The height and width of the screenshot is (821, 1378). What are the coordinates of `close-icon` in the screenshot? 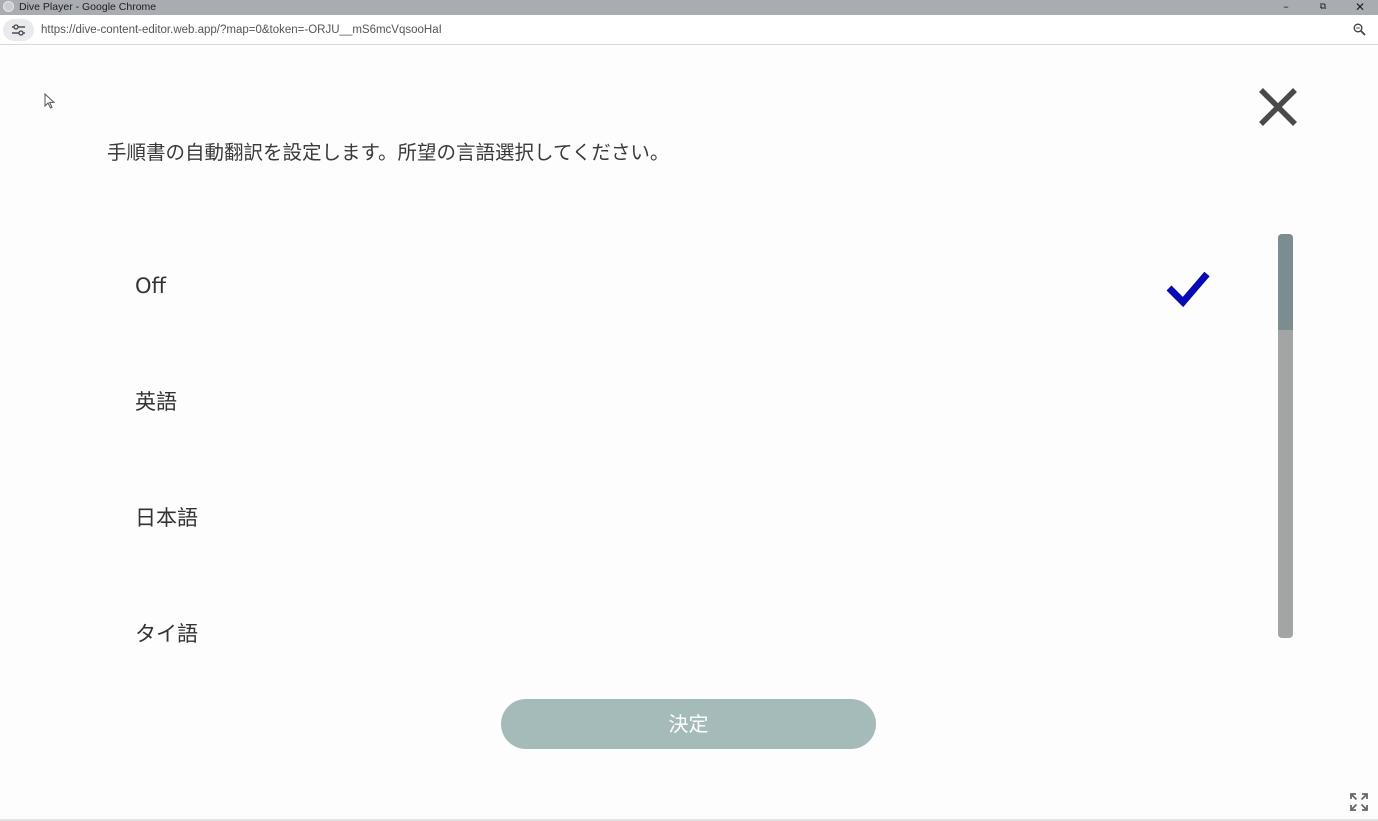 It's located at (1278, 107).